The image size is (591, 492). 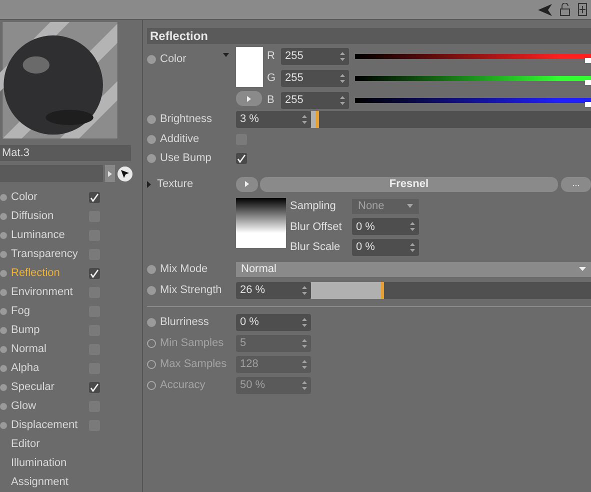 I want to click on parameter-label: Brightness, so click(x=186, y=120).